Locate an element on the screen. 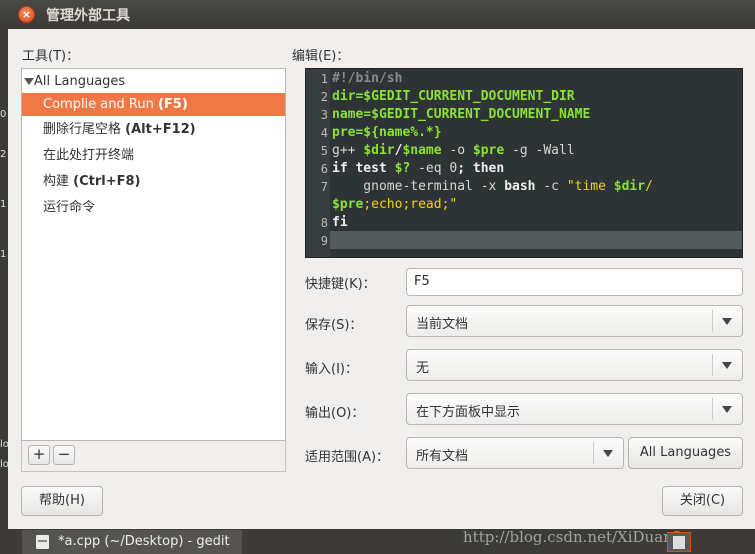 The width and height of the screenshot is (755, 554). save-combo: 当前文档 is located at coordinates (574, 321).